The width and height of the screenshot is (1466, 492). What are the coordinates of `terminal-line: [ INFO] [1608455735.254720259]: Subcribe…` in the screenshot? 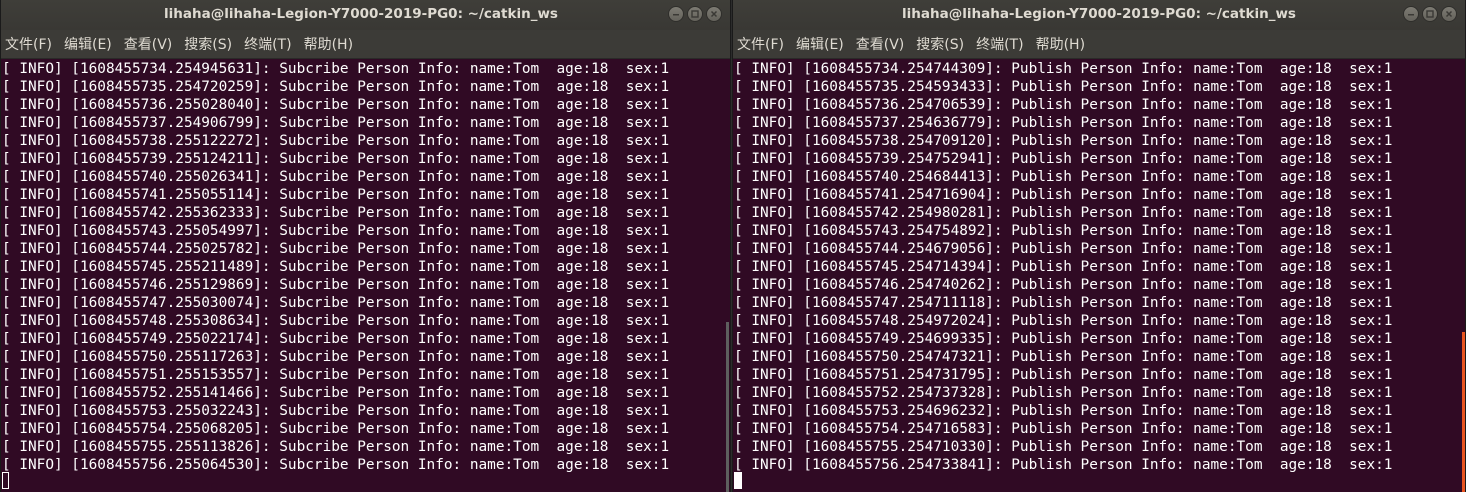 It's located at (336, 87).